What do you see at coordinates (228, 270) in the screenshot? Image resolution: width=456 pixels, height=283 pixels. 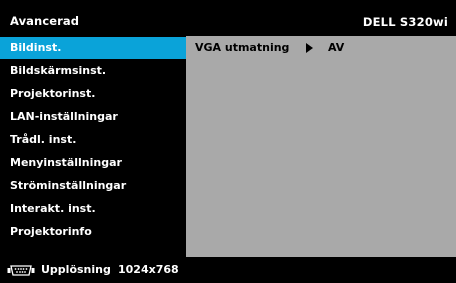 I see `status-bar: Upplösning 1024x768` at bounding box center [228, 270].